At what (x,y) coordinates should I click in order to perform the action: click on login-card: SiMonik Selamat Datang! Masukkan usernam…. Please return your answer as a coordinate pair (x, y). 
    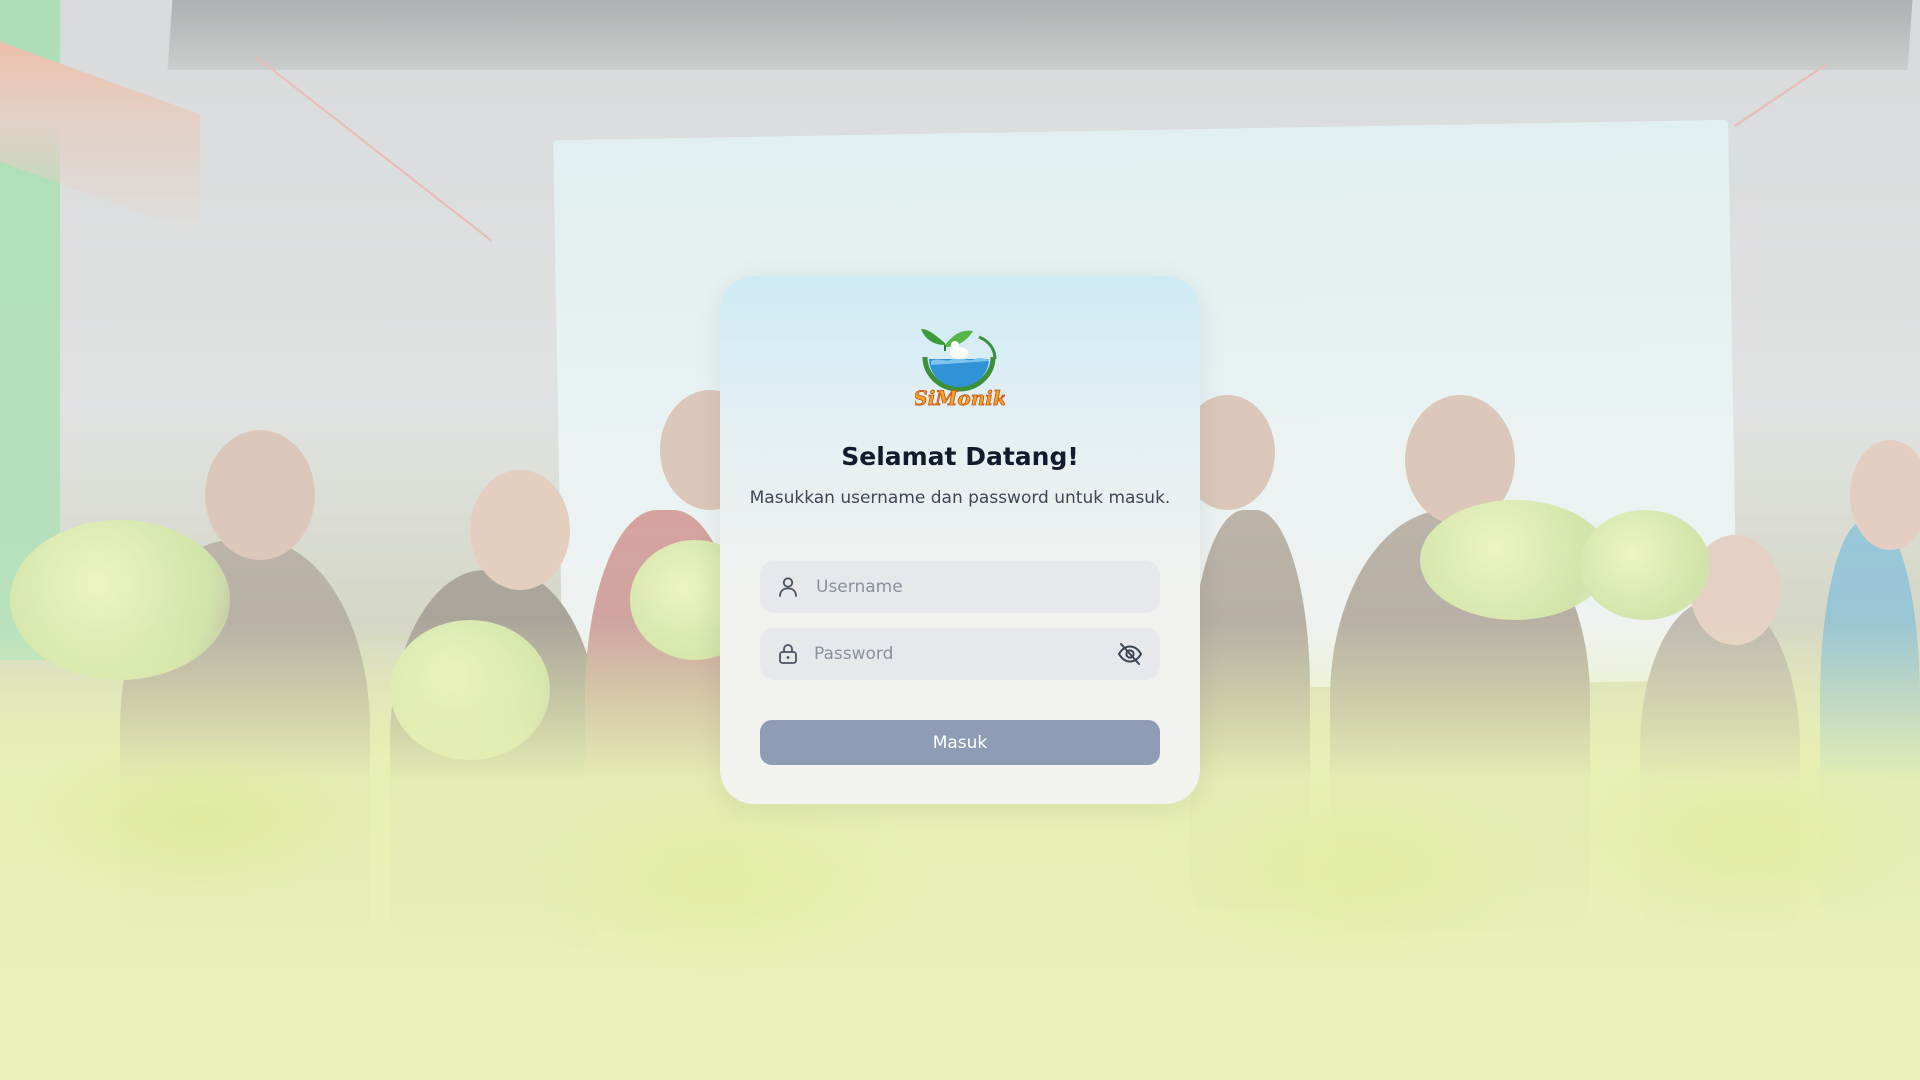
    Looking at the image, I should click on (960, 540).